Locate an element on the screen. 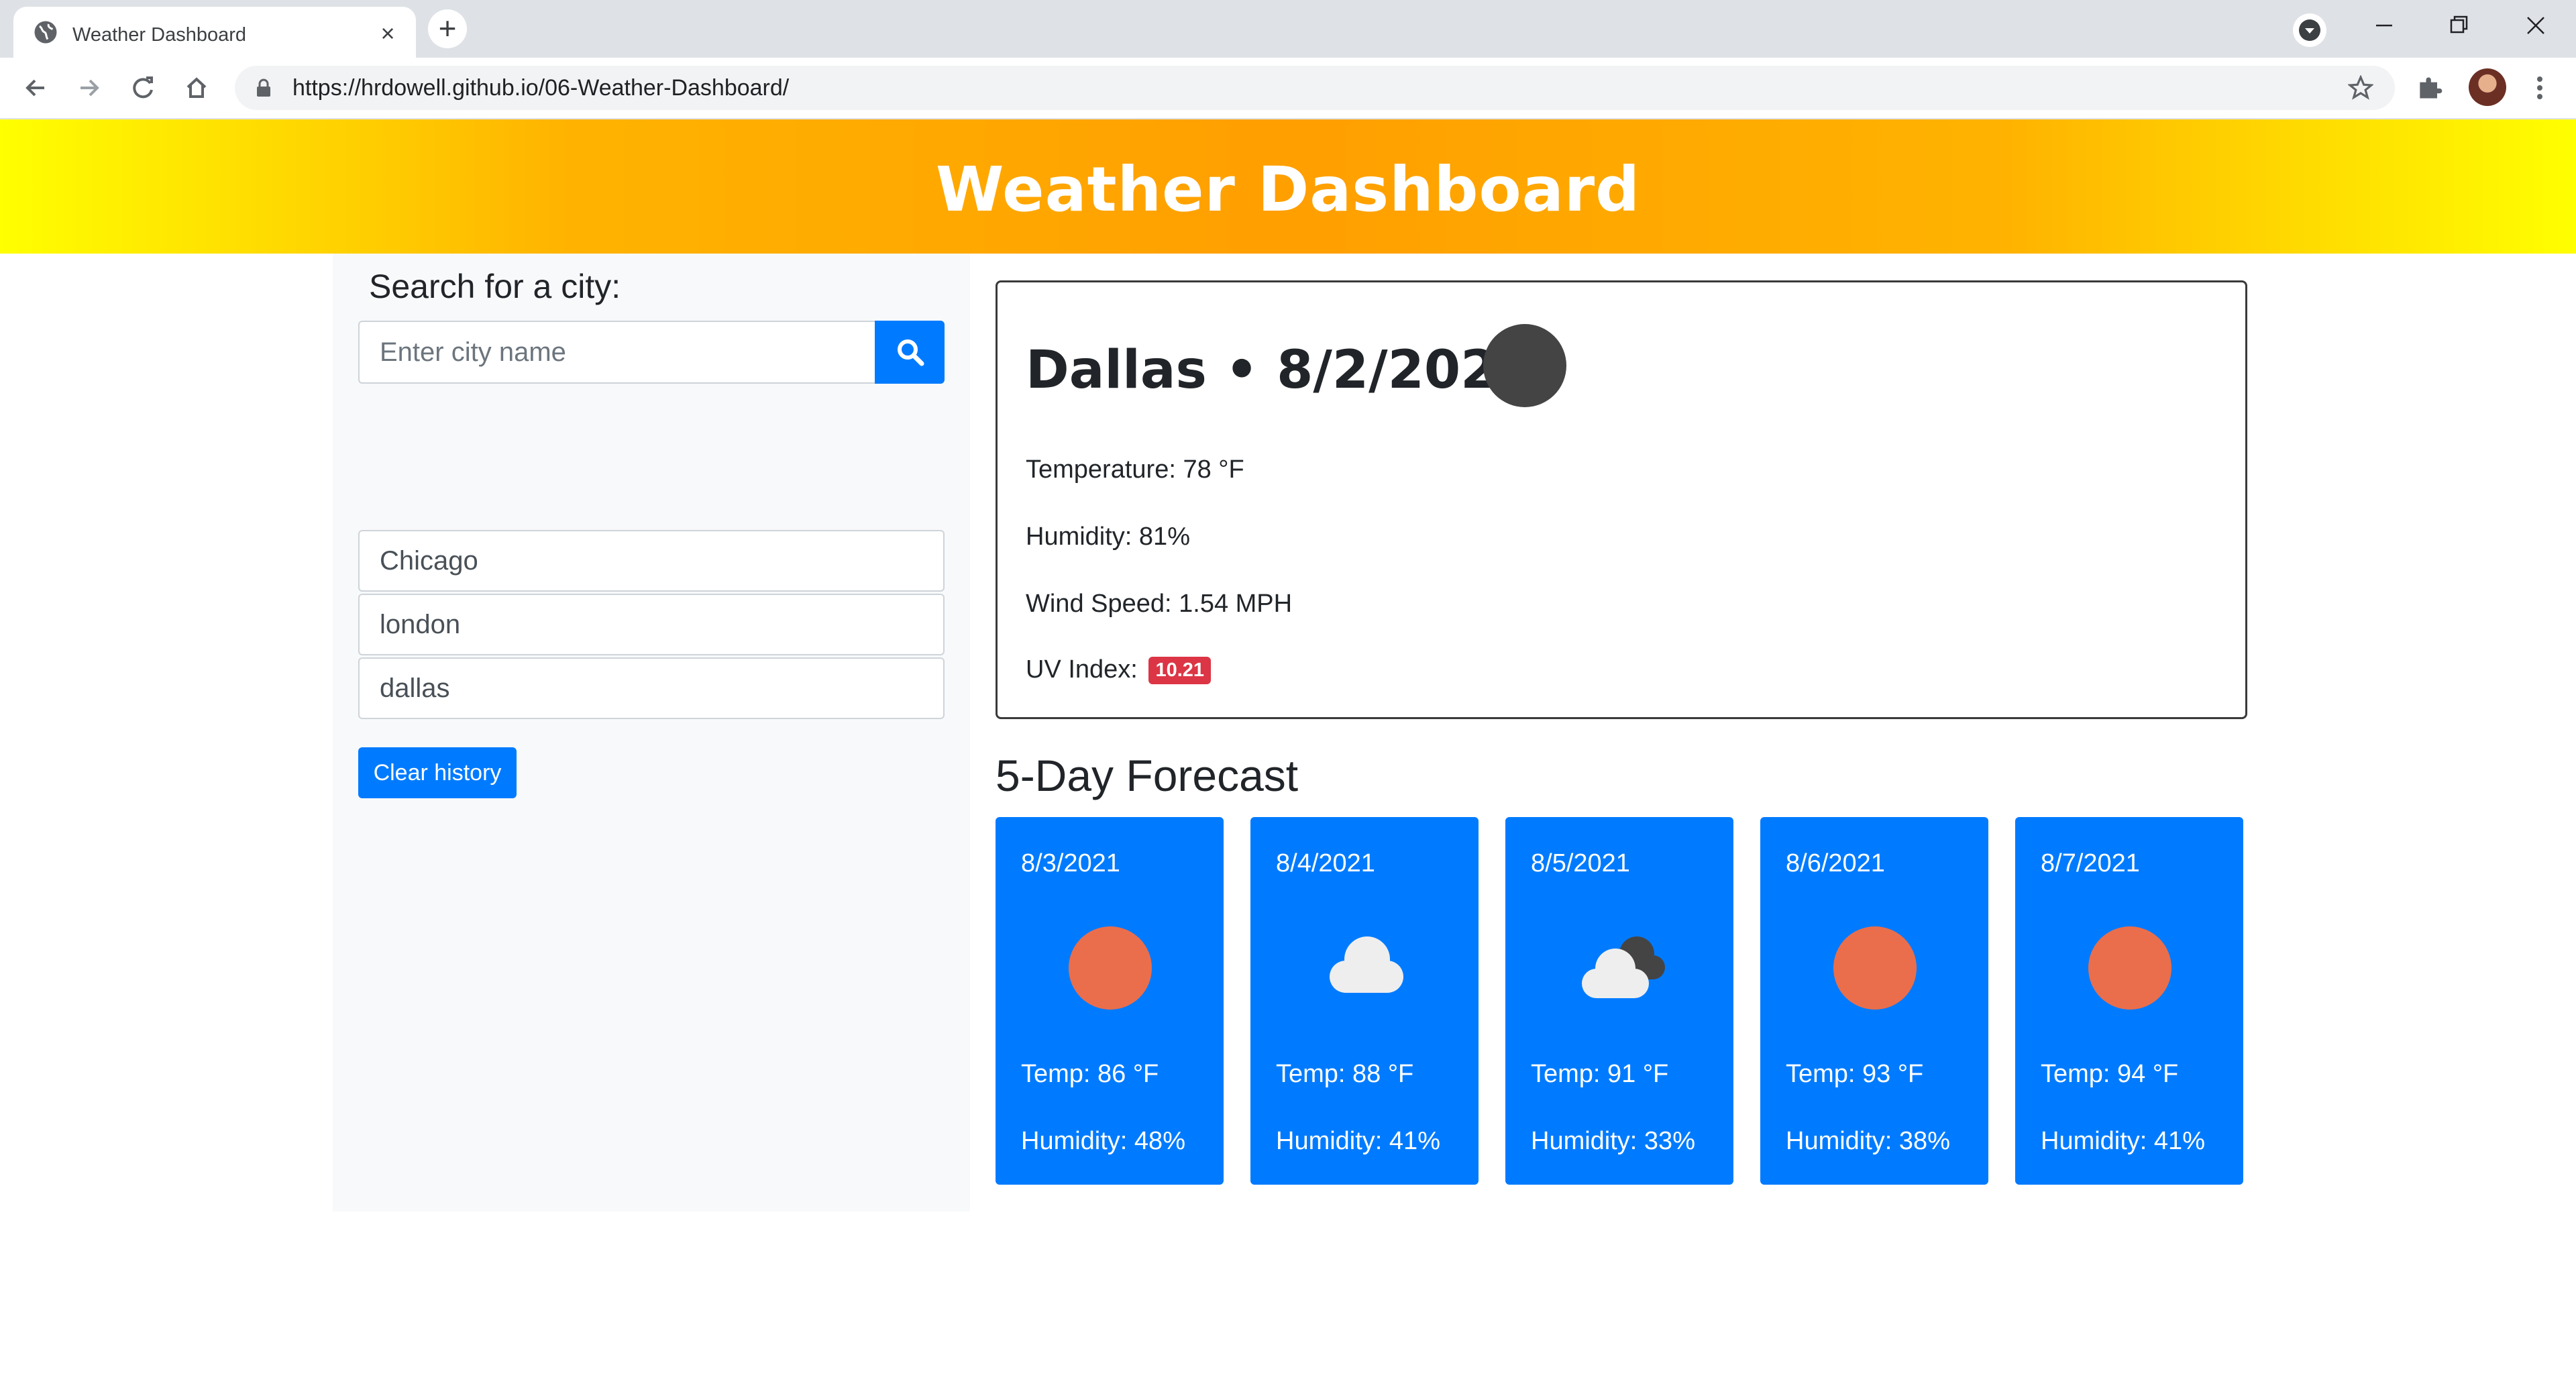 Image resolution: width=2576 pixels, height=1398 pixels. current-uv-index: UV Index: 10.21 is located at coordinates (1119, 670).